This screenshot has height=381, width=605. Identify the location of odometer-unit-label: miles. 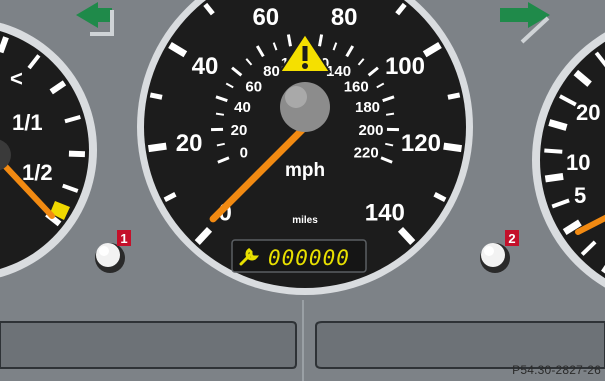
(305, 220).